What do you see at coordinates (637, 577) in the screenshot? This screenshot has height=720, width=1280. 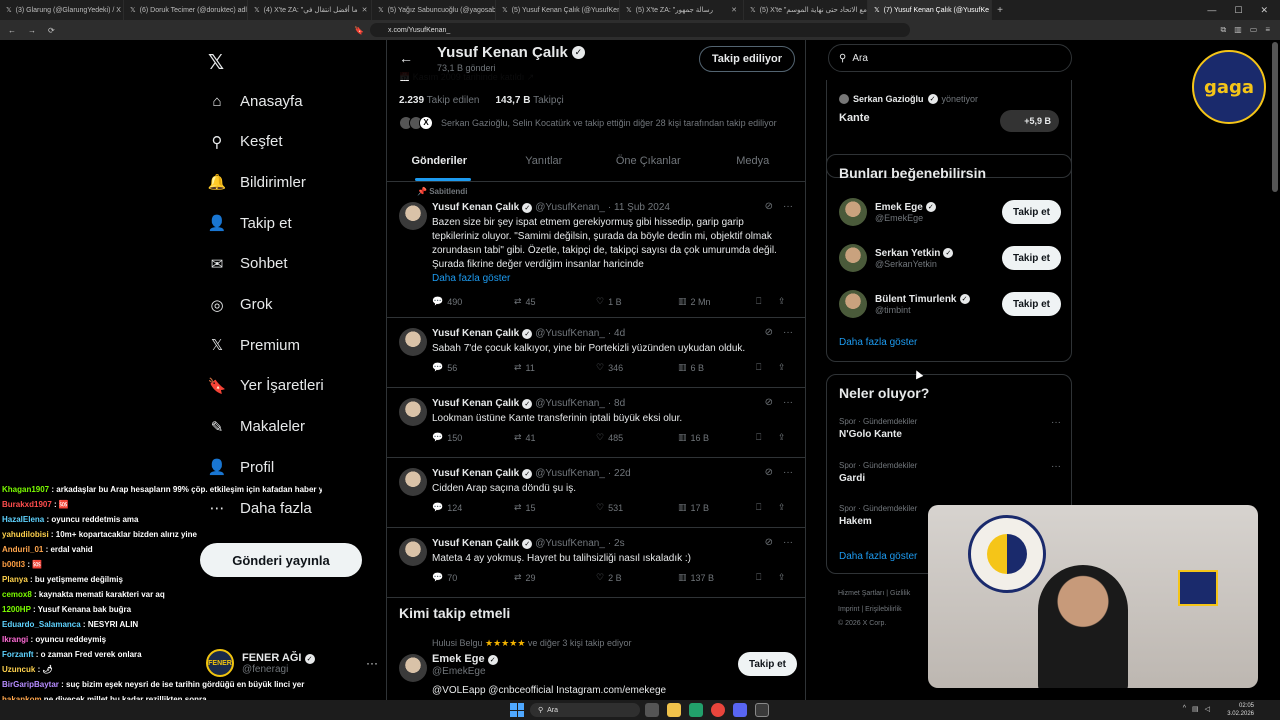 I see `like-button: ♡ 2 B` at bounding box center [637, 577].